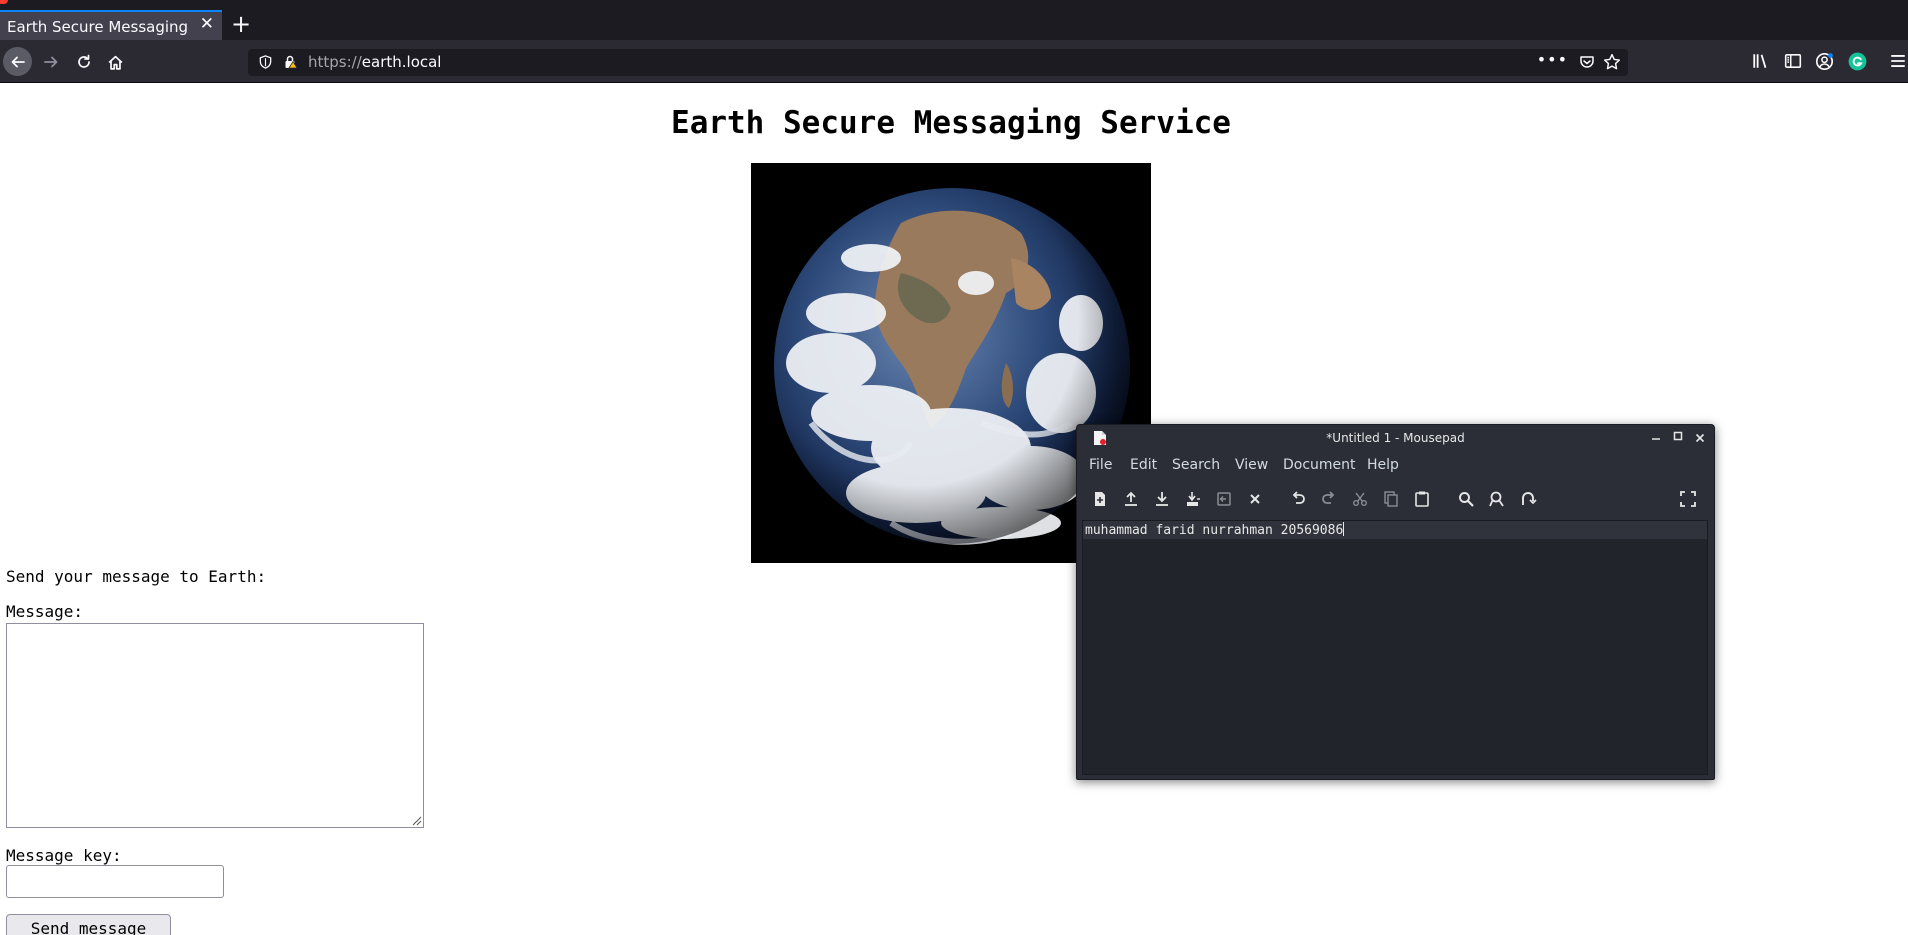 This screenshot has height=935, width=1908. Describe the element at coordinates (1131, 499) in the screenshot. I see `open-file-icon` at that location.